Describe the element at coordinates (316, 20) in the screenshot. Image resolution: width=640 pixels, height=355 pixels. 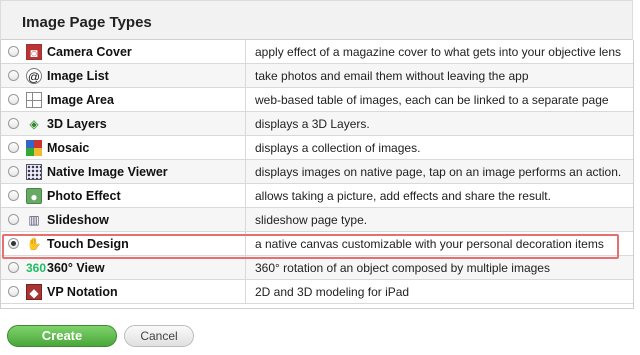
I see `panel-header: Image Page Types` at that location.